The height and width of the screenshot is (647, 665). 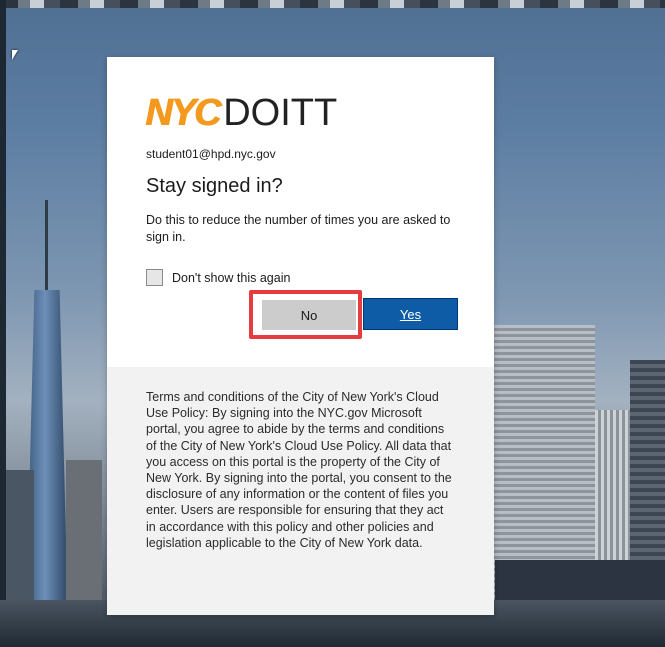 I want to click on skyline-spire, so click(x=46, y=246).